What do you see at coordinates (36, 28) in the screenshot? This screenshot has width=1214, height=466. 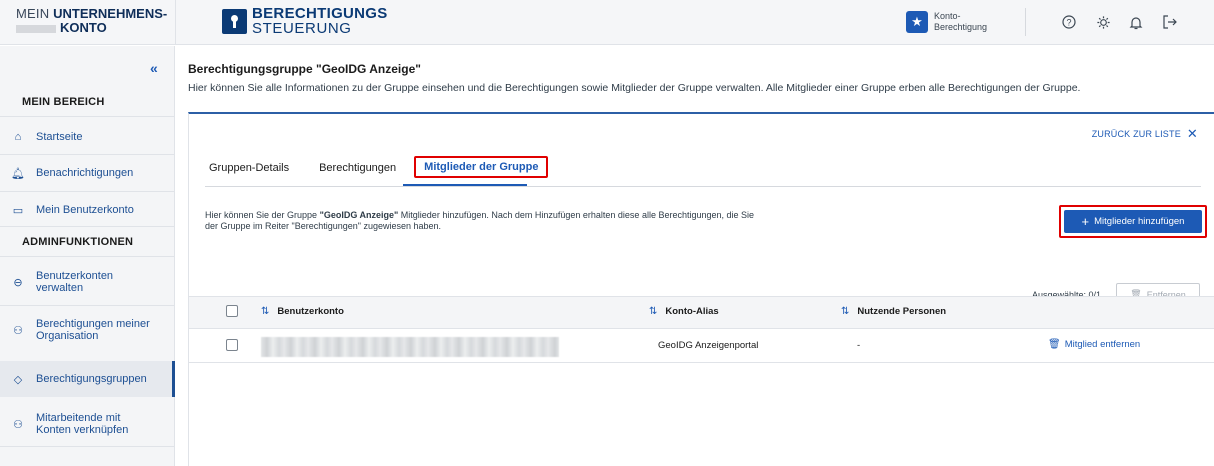 I see `brand-placeholder-box` at bounding box center [36, 28].